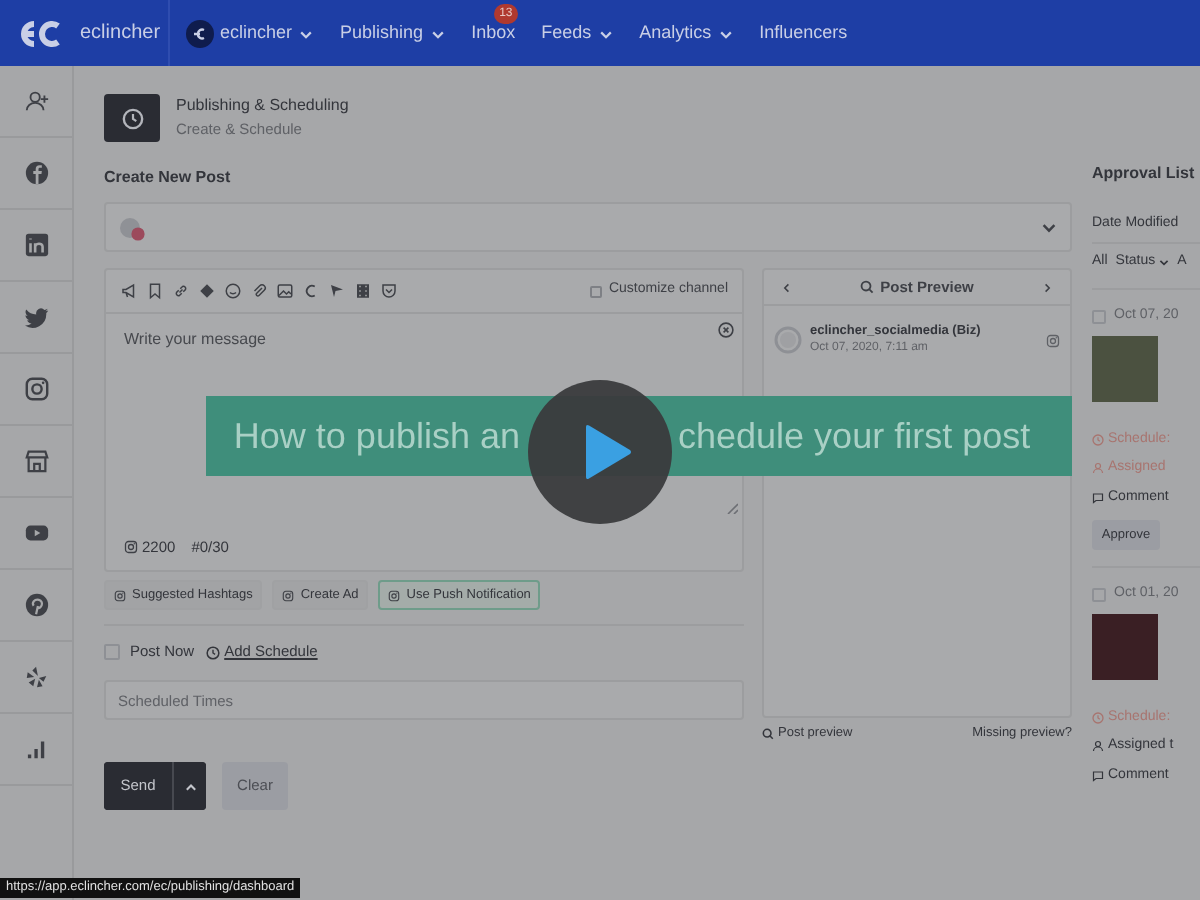 The height and width of the screenshot is (900, 1200). Describe the element at coordinates (285, 291) in the screenshot. I see `image-icon` at that location.